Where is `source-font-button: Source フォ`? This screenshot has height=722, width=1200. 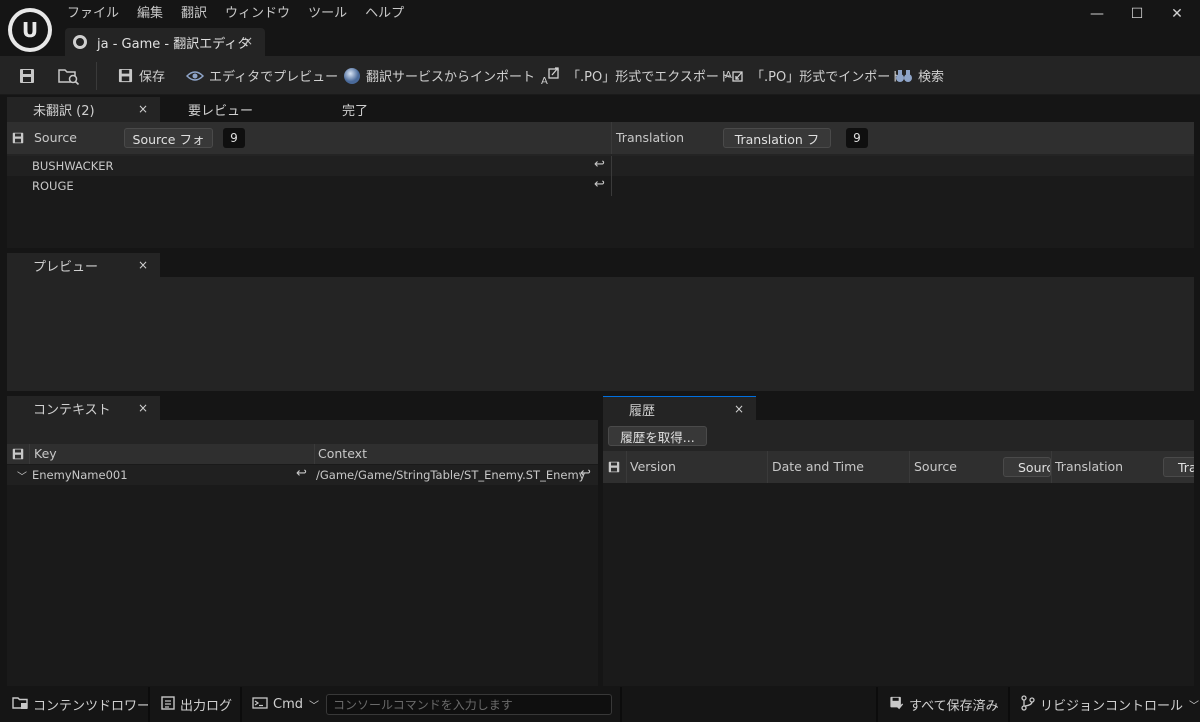
source-font-button: Source フォ is located at coordinates (168, 138).